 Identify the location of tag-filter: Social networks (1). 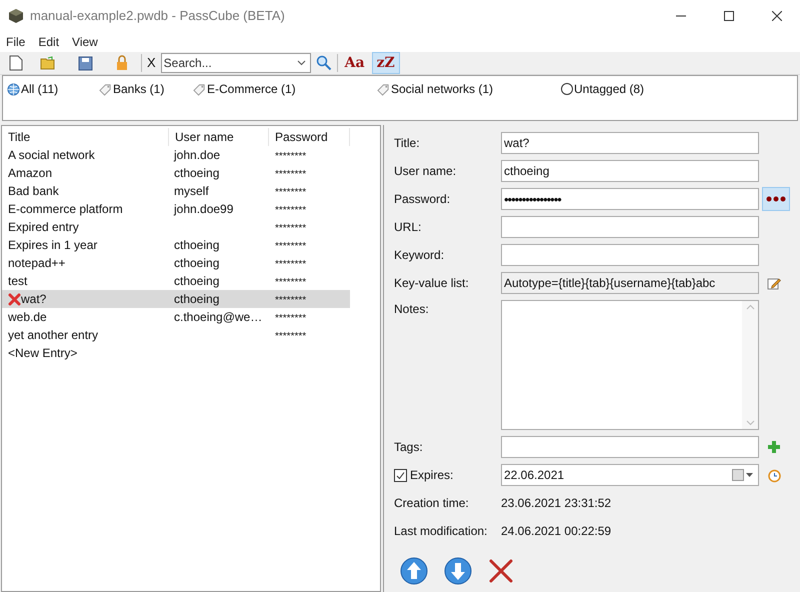
(442, 89).